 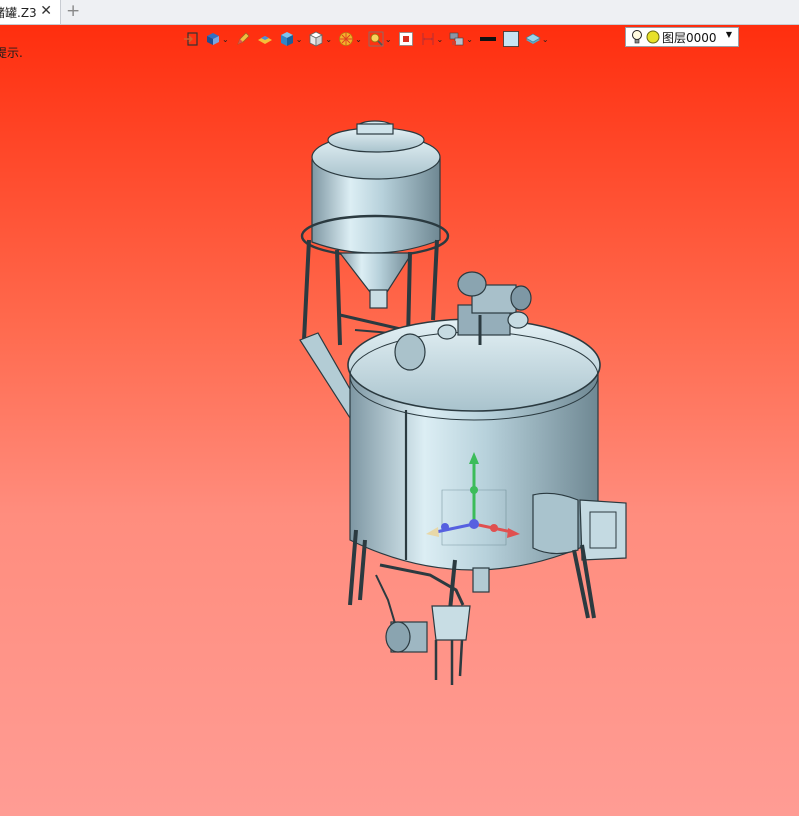 I want to click on document-tab: 储罐.Z3 ✕, so click(x=30, y=12).